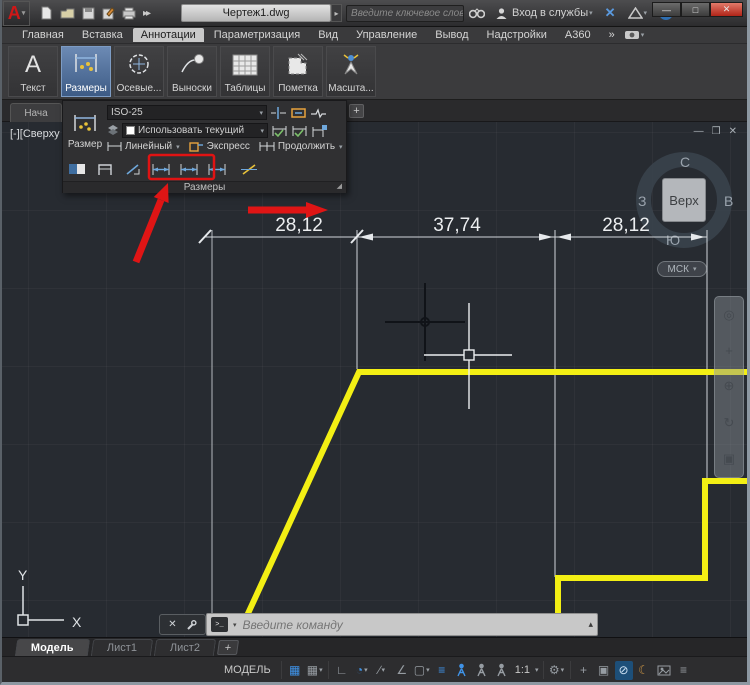 The height and width of the screenshot is (685, 750). I want to click on save-as-icon, so click(108, 13).